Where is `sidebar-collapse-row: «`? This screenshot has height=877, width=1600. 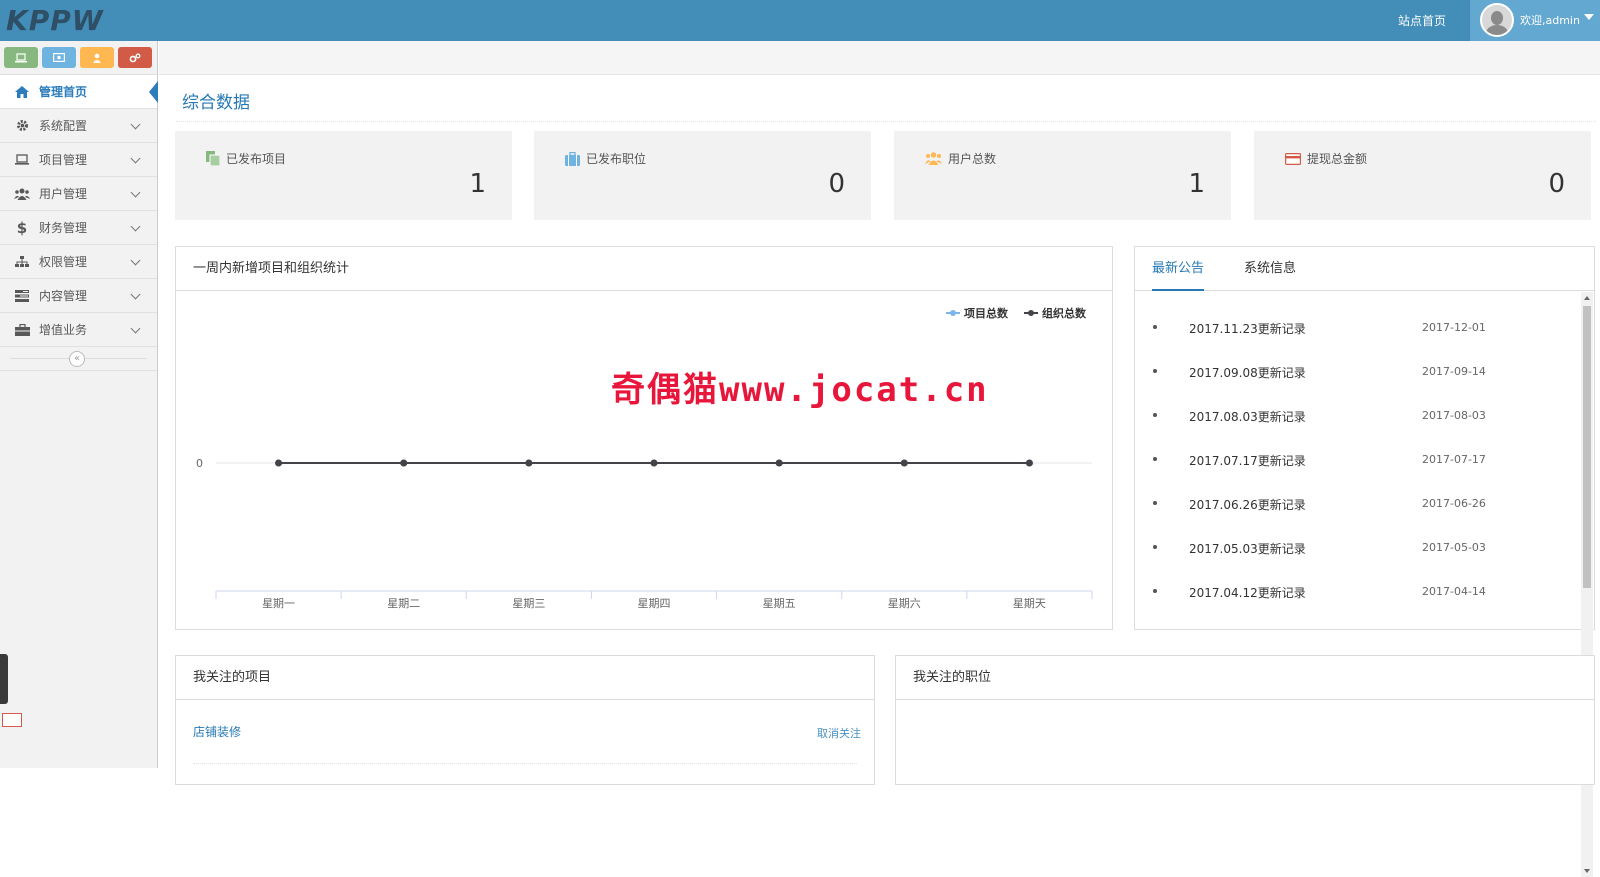
sidebar-collapse-row: « is located at coordinates (78, 359).